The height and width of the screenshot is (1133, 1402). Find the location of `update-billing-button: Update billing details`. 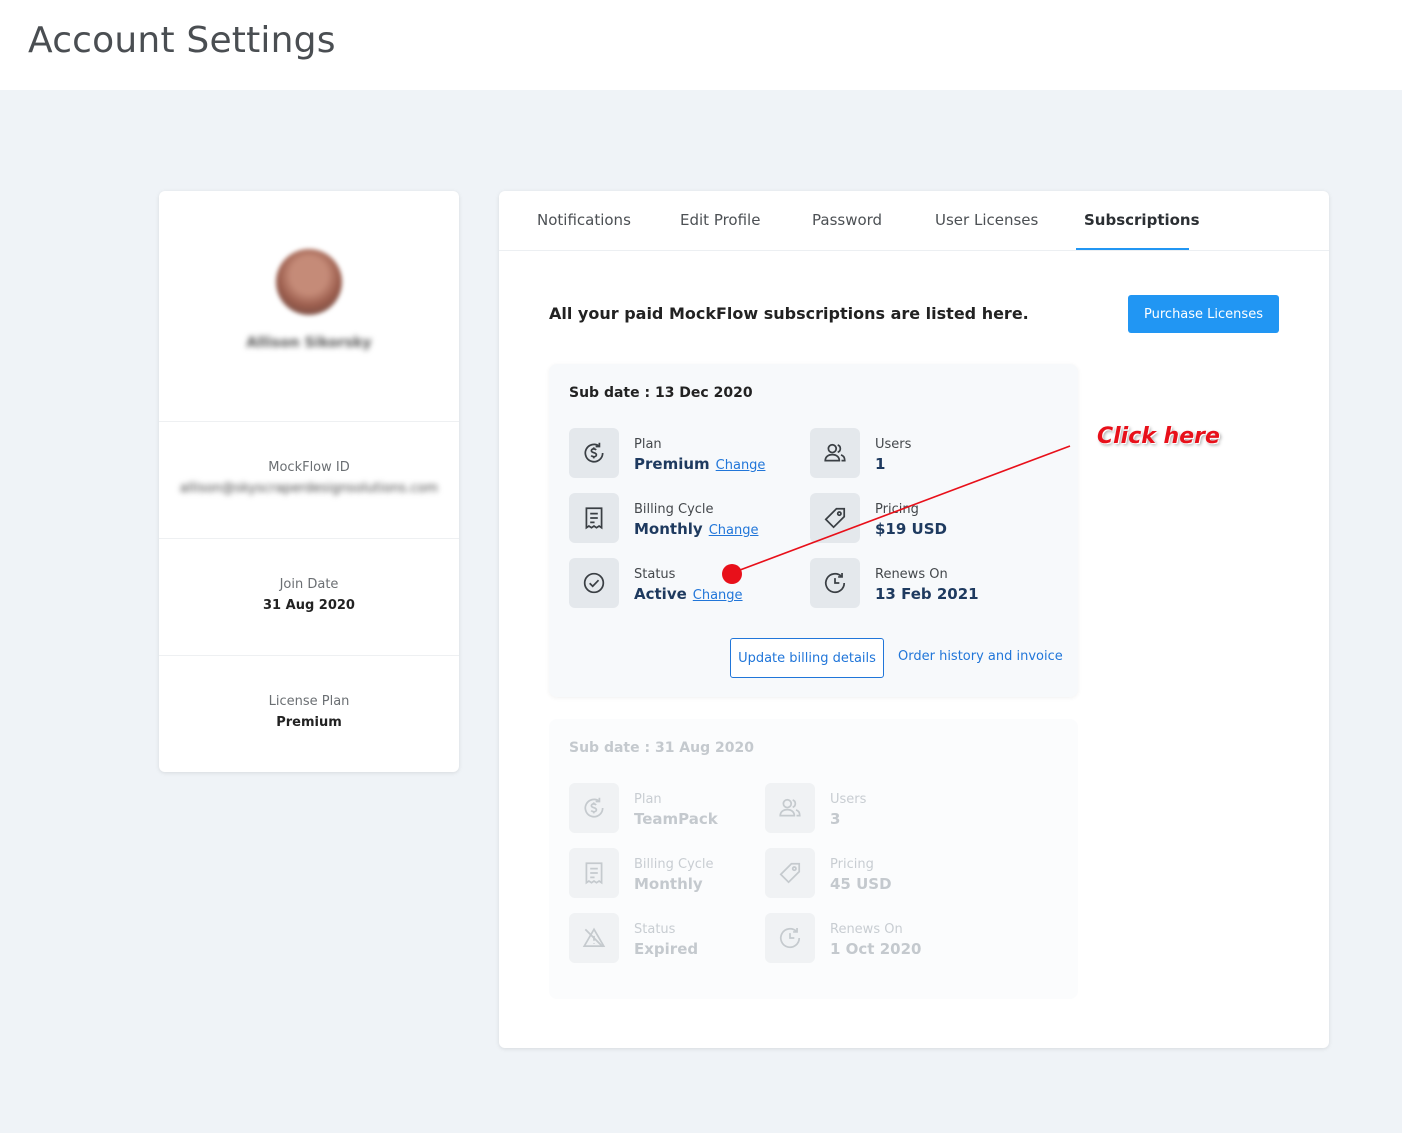

update-billing-button: Update billing details is located at coordinates (807, 658).